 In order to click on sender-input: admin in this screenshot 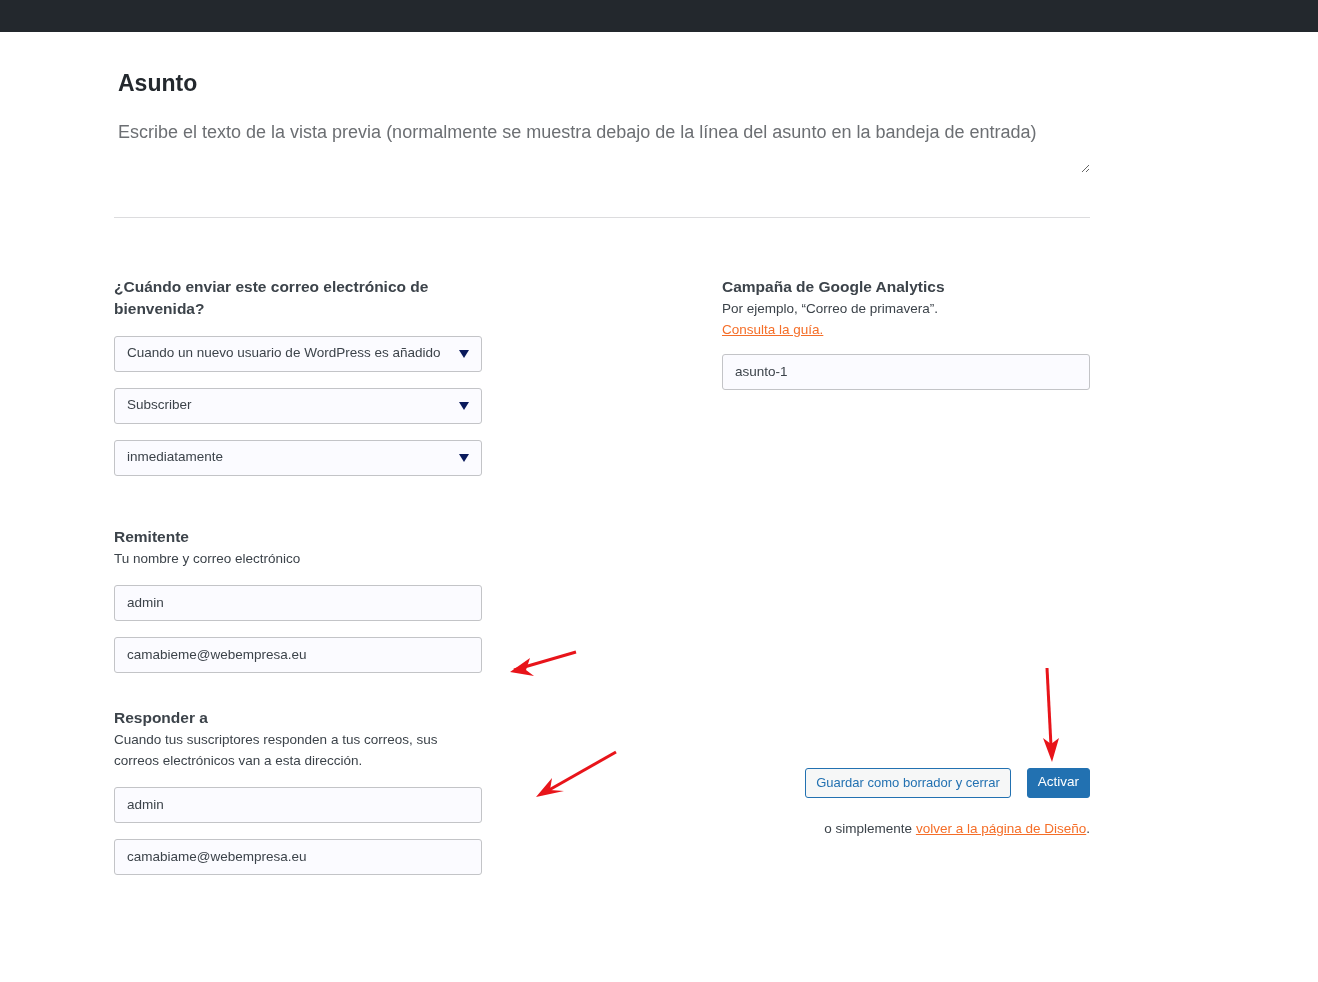, I will do `click(298, 602)`.